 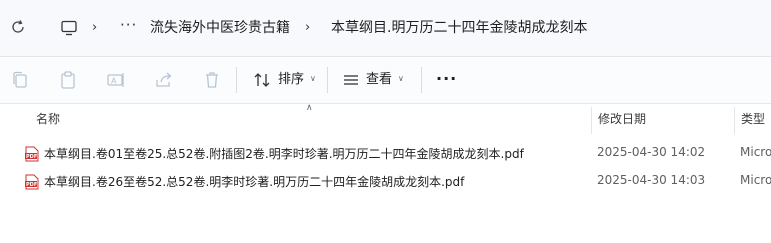 What do you see at coordinates (68, 80) in the screenshot?
I see `paste-icon` at bounding box center [68, 80].